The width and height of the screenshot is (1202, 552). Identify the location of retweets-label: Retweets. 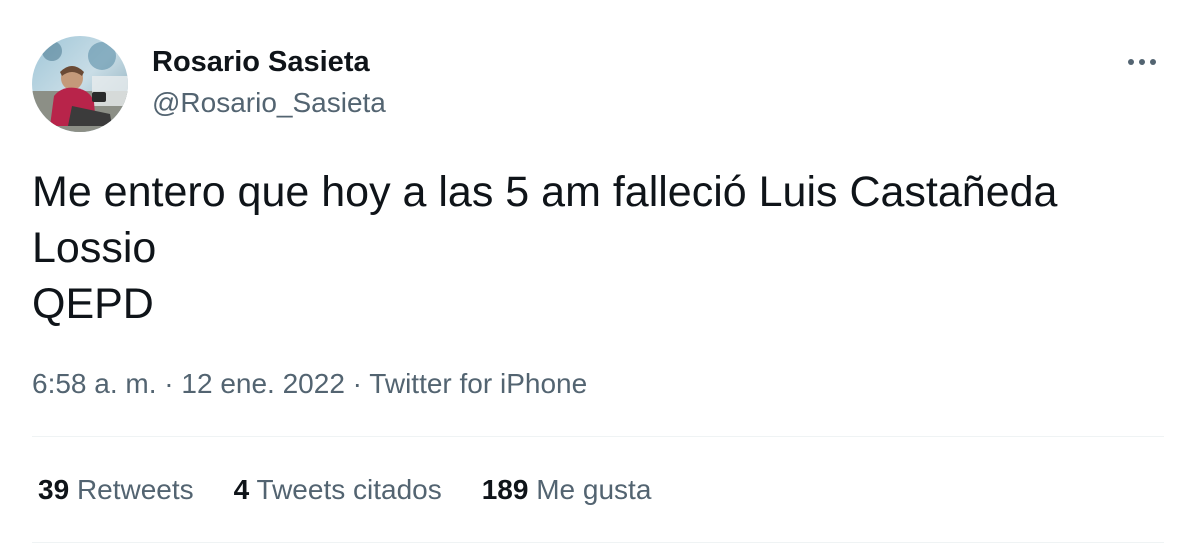
(135, 489).